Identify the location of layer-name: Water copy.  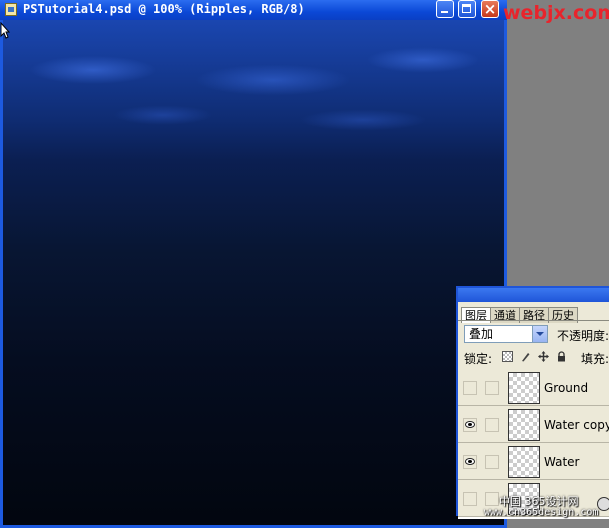
(576, 425).